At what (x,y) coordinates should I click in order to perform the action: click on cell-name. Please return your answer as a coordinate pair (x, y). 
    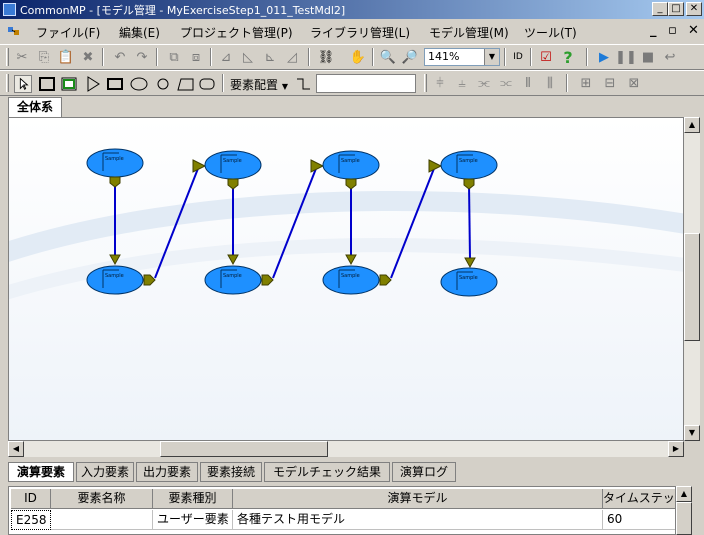
    Looking at the image, I should click on (102, 520).